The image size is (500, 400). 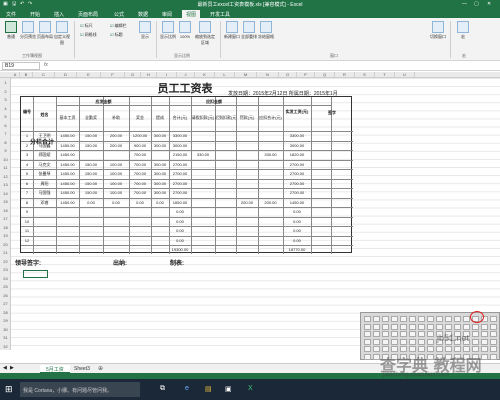 I want to click on header-sign: 签字, so click(x=332, y=113).